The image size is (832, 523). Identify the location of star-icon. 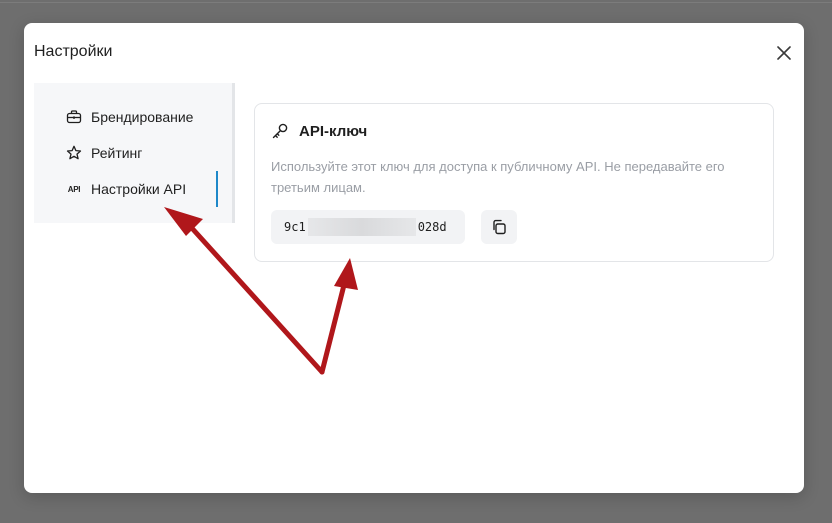
(74, 153).